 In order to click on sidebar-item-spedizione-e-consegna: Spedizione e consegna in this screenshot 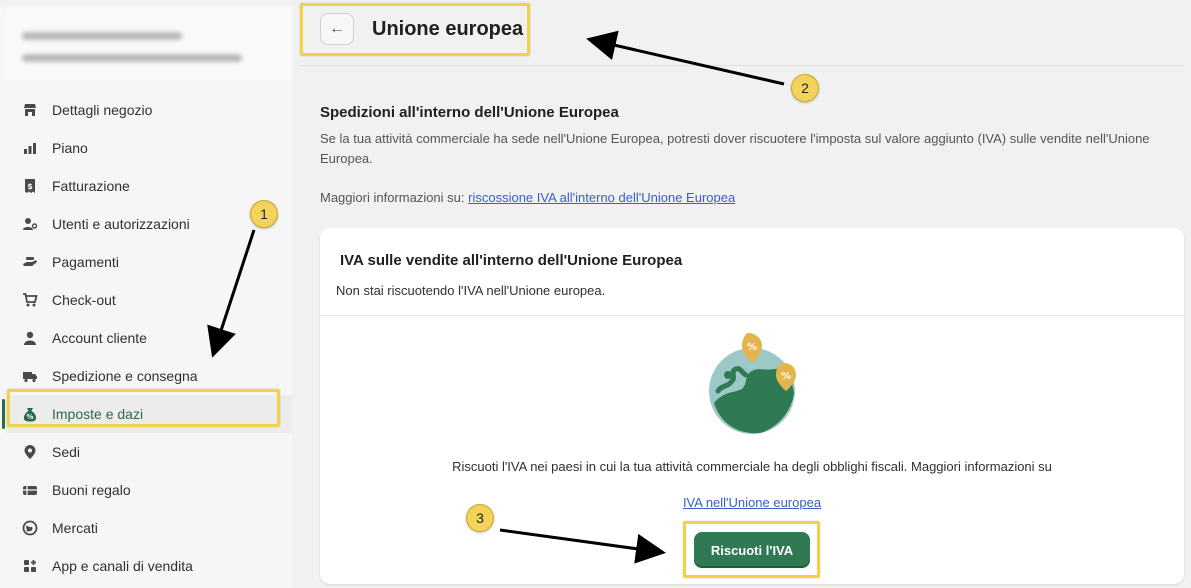, I will do `click(149, 376)`.